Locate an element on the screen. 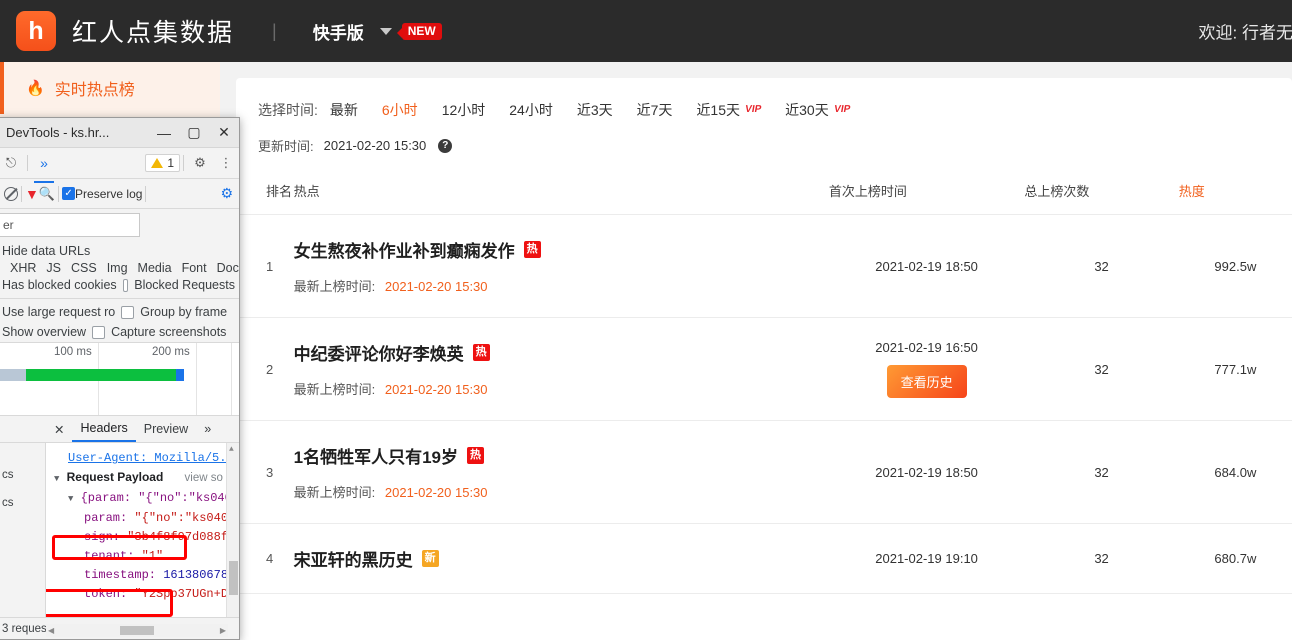 Image resolution: width=1292 pixels, height=640 pixels. filter-option-24h: 24小时 is located at coordinates (531, 110).